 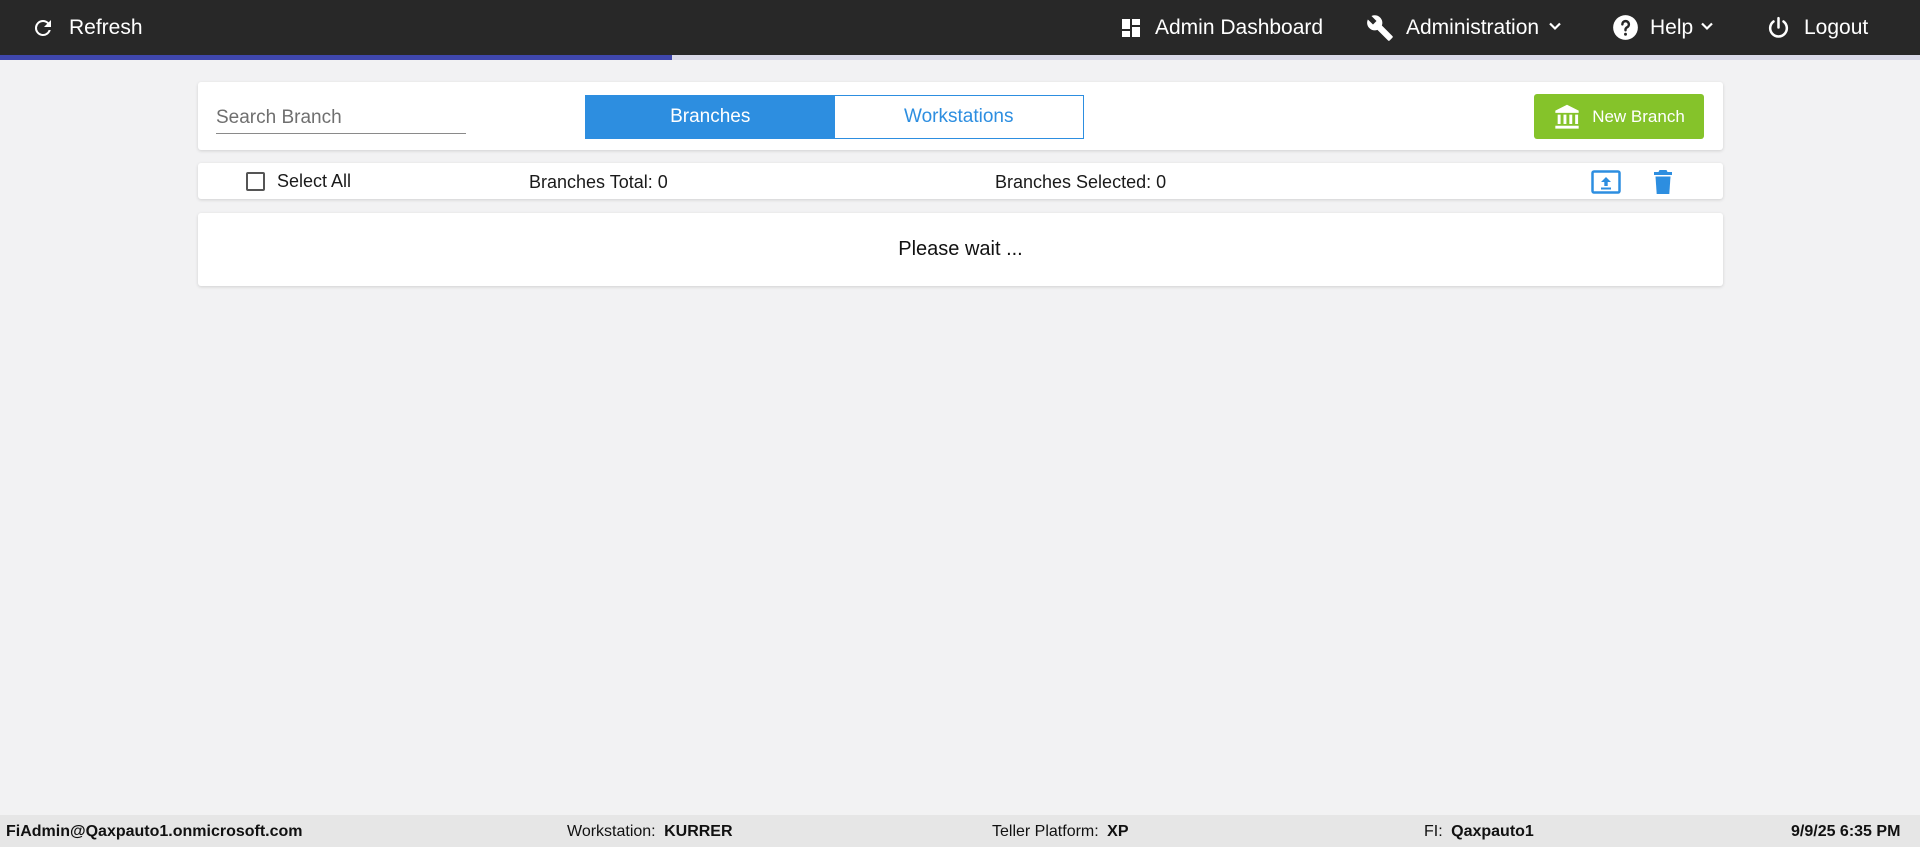 I want to click on tab-branches: Branches, so click(x=710, y=117).